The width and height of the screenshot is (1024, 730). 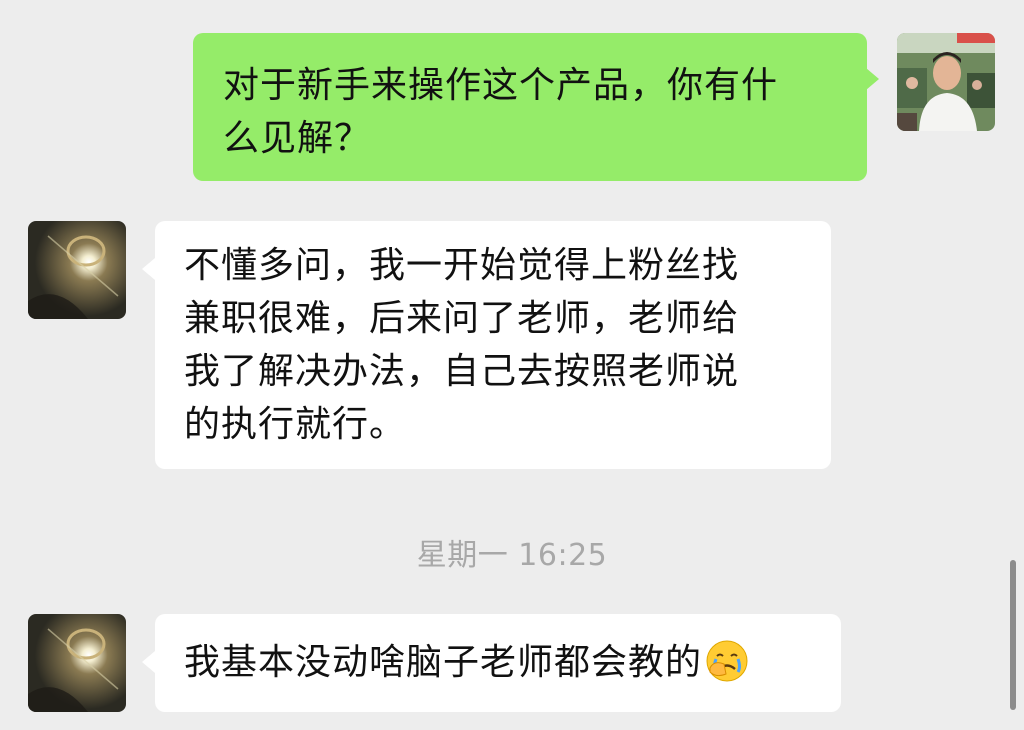 I want to click on sender-avatar, so click(x=946, y=82).